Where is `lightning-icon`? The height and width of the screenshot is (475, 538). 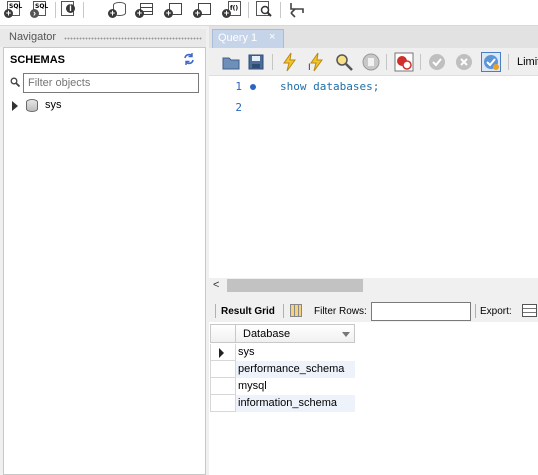 lightning-icon is located at coordinates (289, 62).